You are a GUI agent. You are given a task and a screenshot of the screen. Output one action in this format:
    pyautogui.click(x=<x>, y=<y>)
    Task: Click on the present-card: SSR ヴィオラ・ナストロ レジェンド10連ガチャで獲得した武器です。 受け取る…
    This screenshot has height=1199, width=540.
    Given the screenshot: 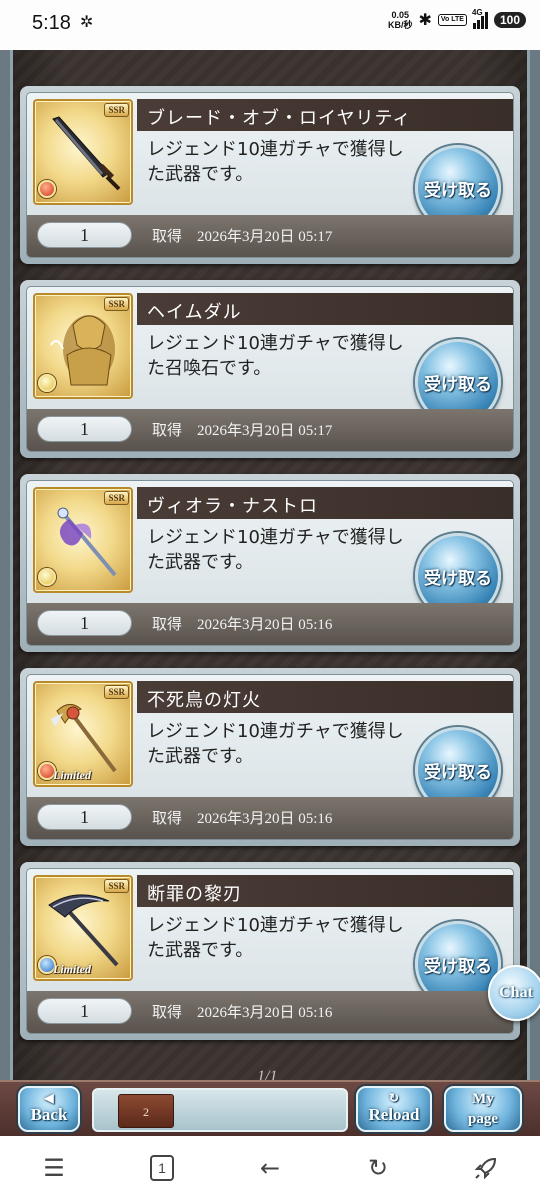 What is the action you would take?
    pyautogui.click(x=270, y=563)
    